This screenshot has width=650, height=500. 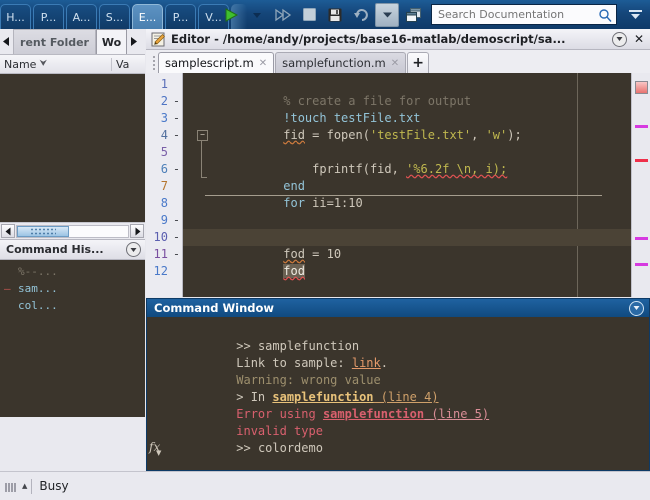 I want to click on analyzer-marker-warning, so click(x=641, y=126).